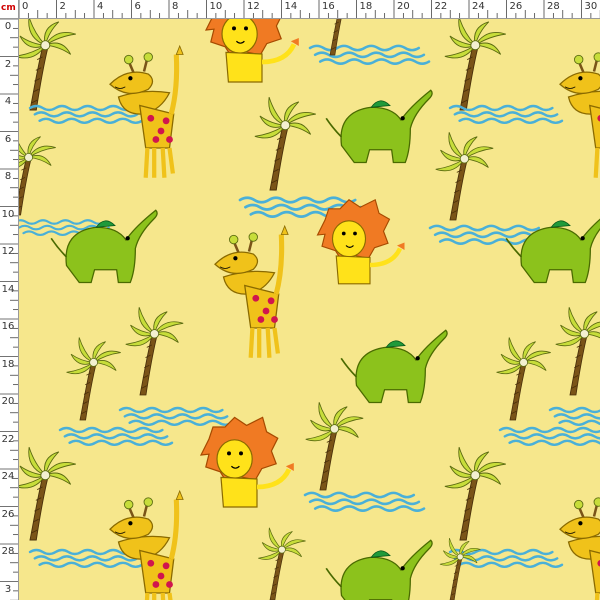  Describe the element at coordinates (8, 514) in the screenshot. I see `ruler-label-y: 26` at that location.